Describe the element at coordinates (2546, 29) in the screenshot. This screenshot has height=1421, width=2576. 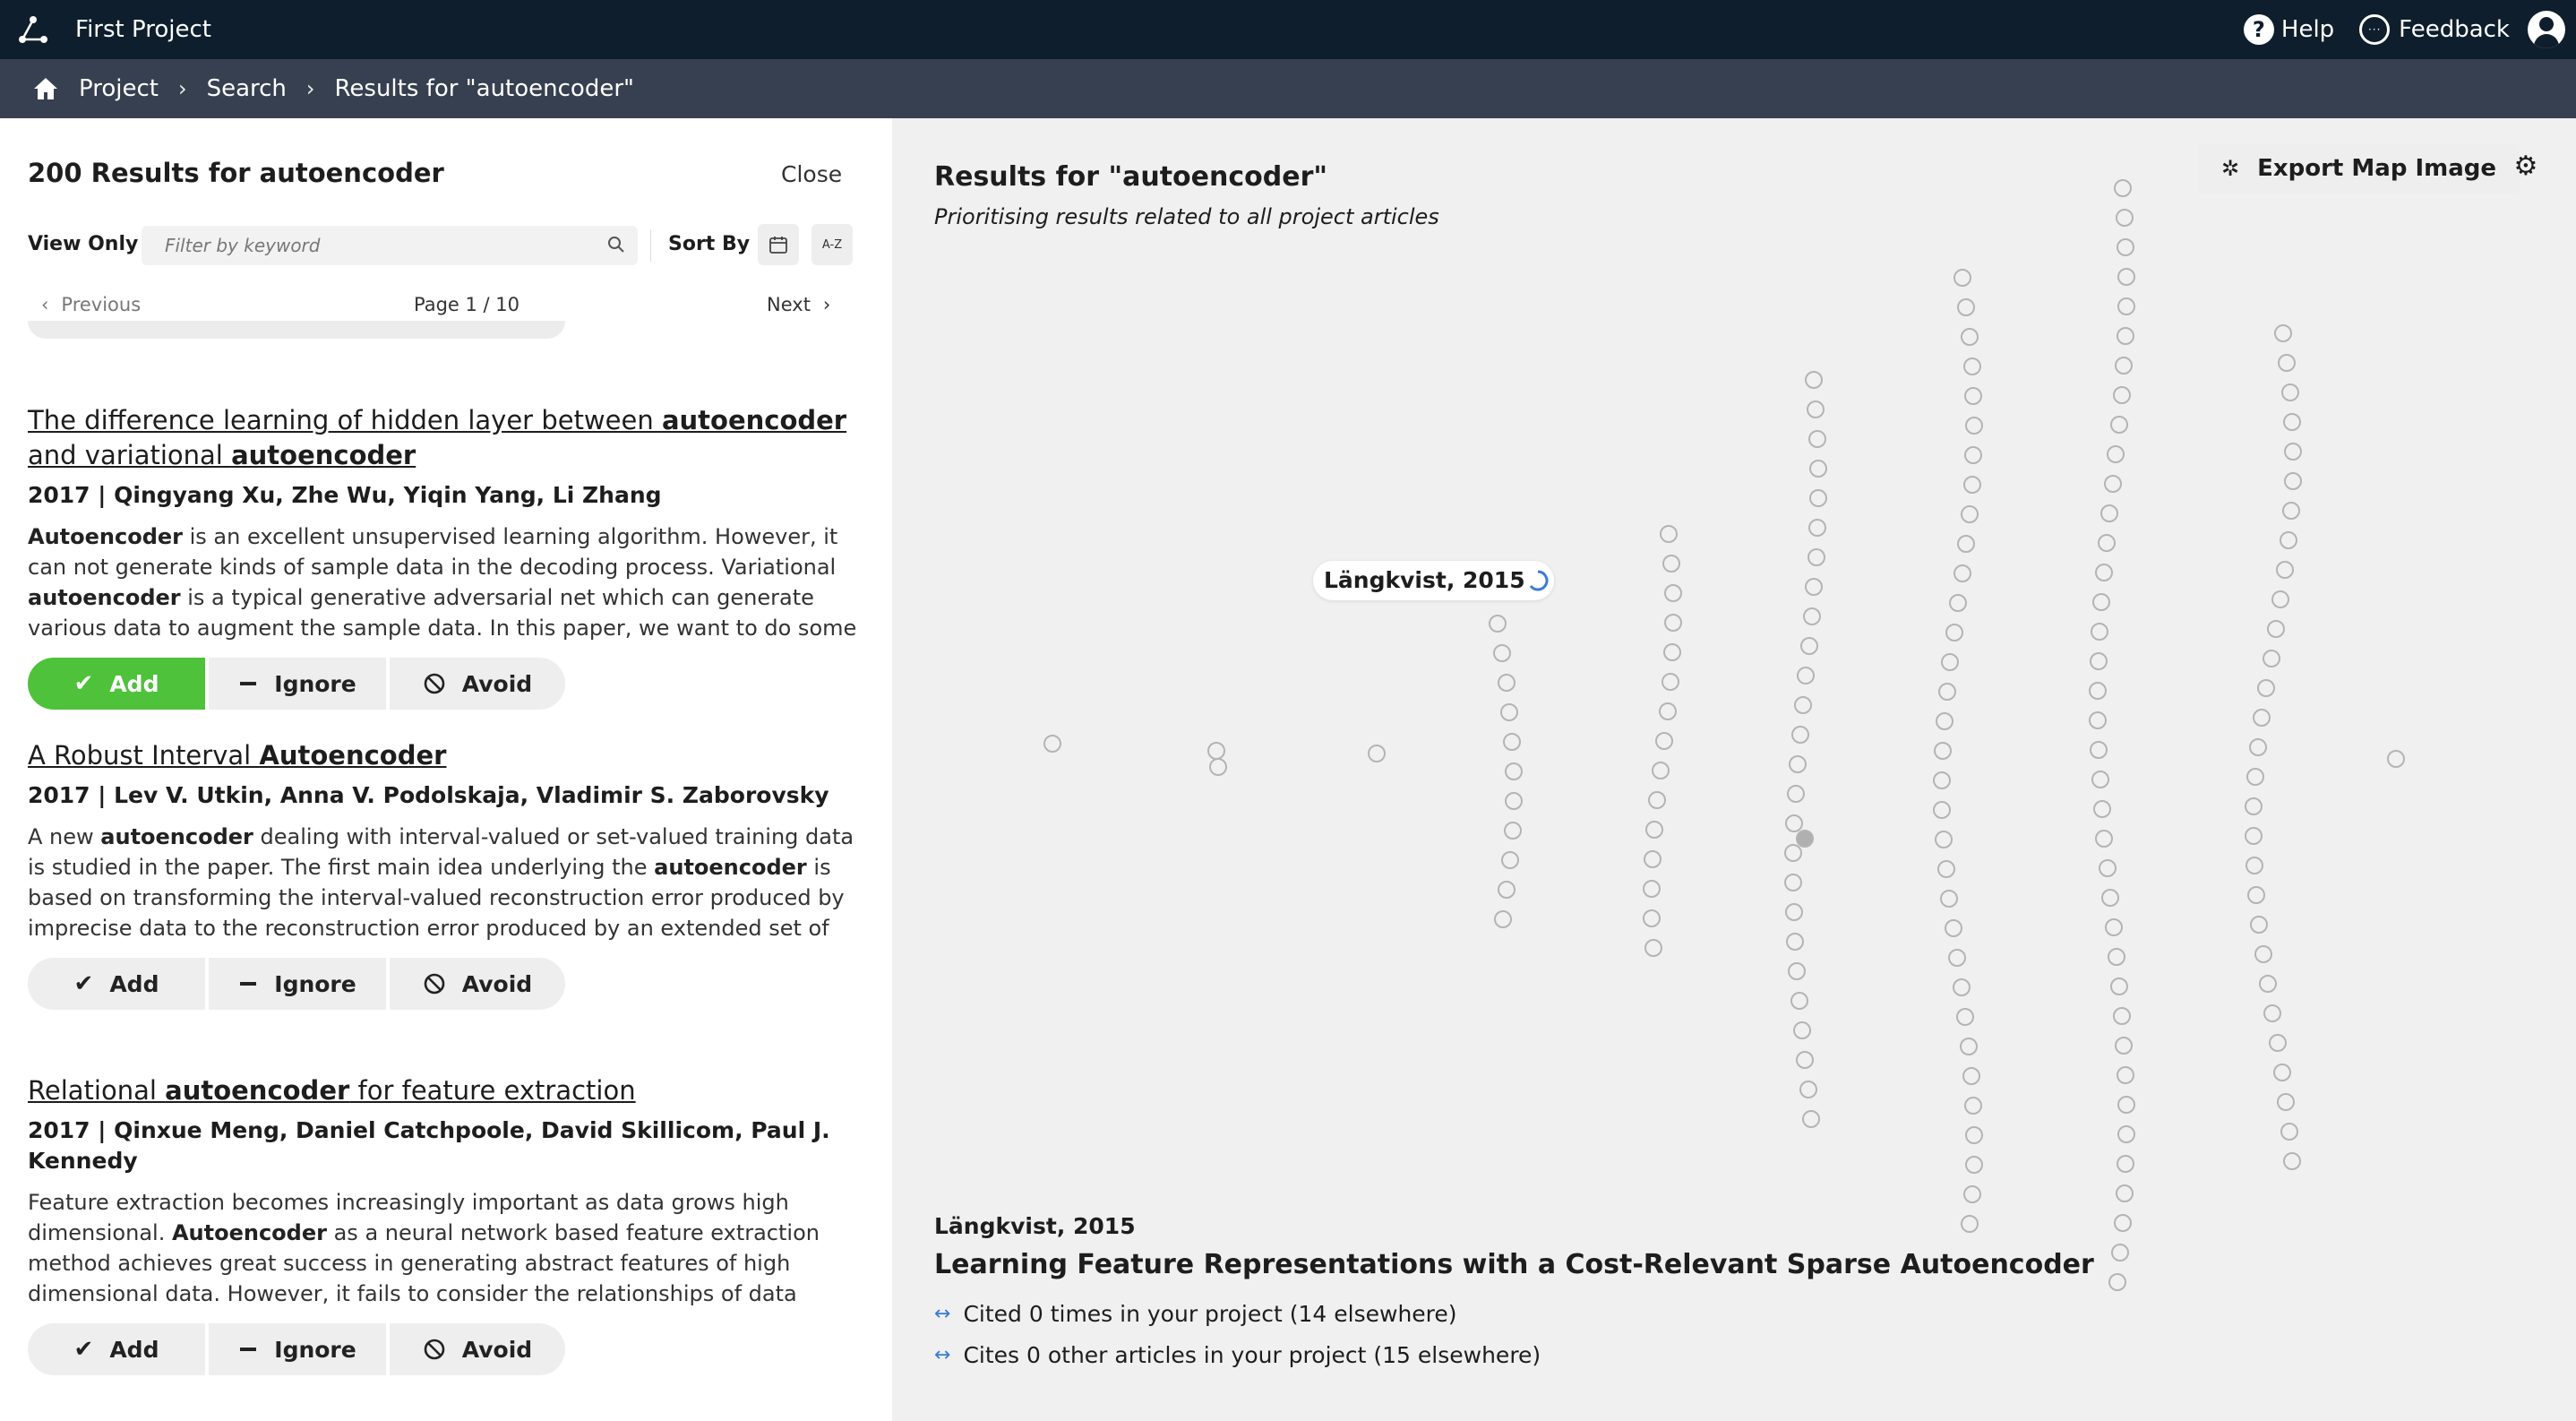
I see `account-icon` at that location.